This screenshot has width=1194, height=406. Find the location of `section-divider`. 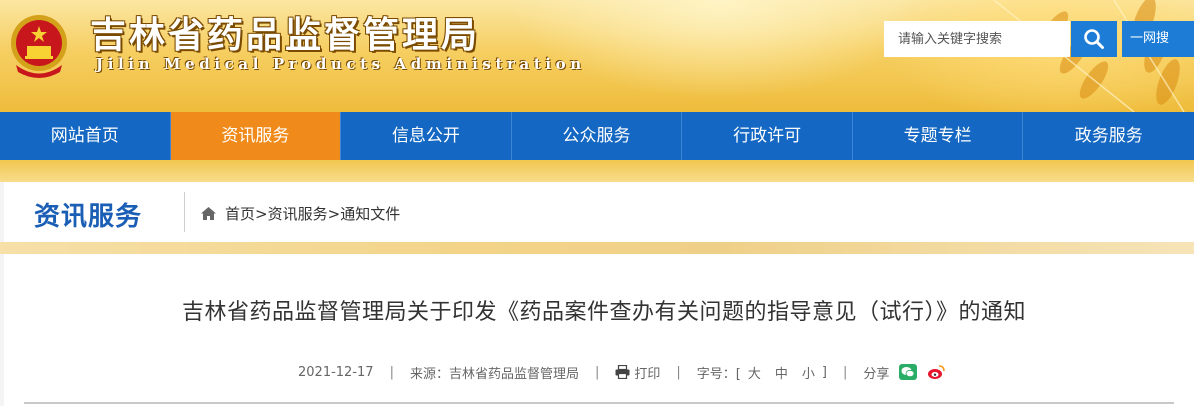

section-divider is located at coordinates (184, 212).